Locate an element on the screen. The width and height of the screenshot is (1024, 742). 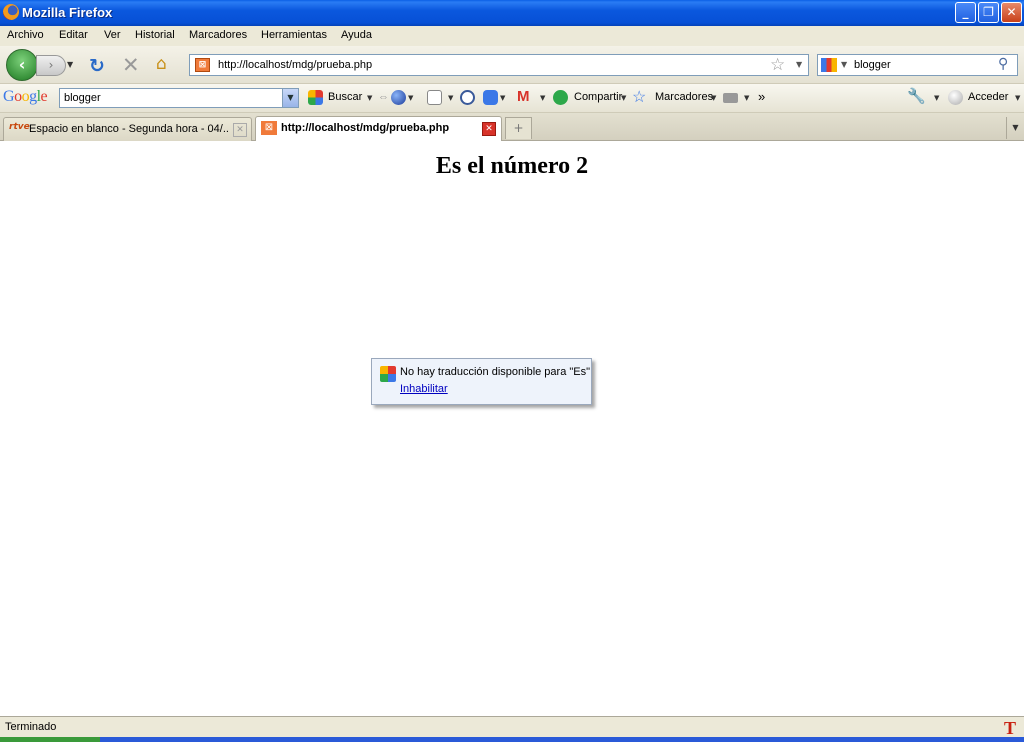
search-box: ▼ blogger ⚲ is located at coordinates (917, 65).